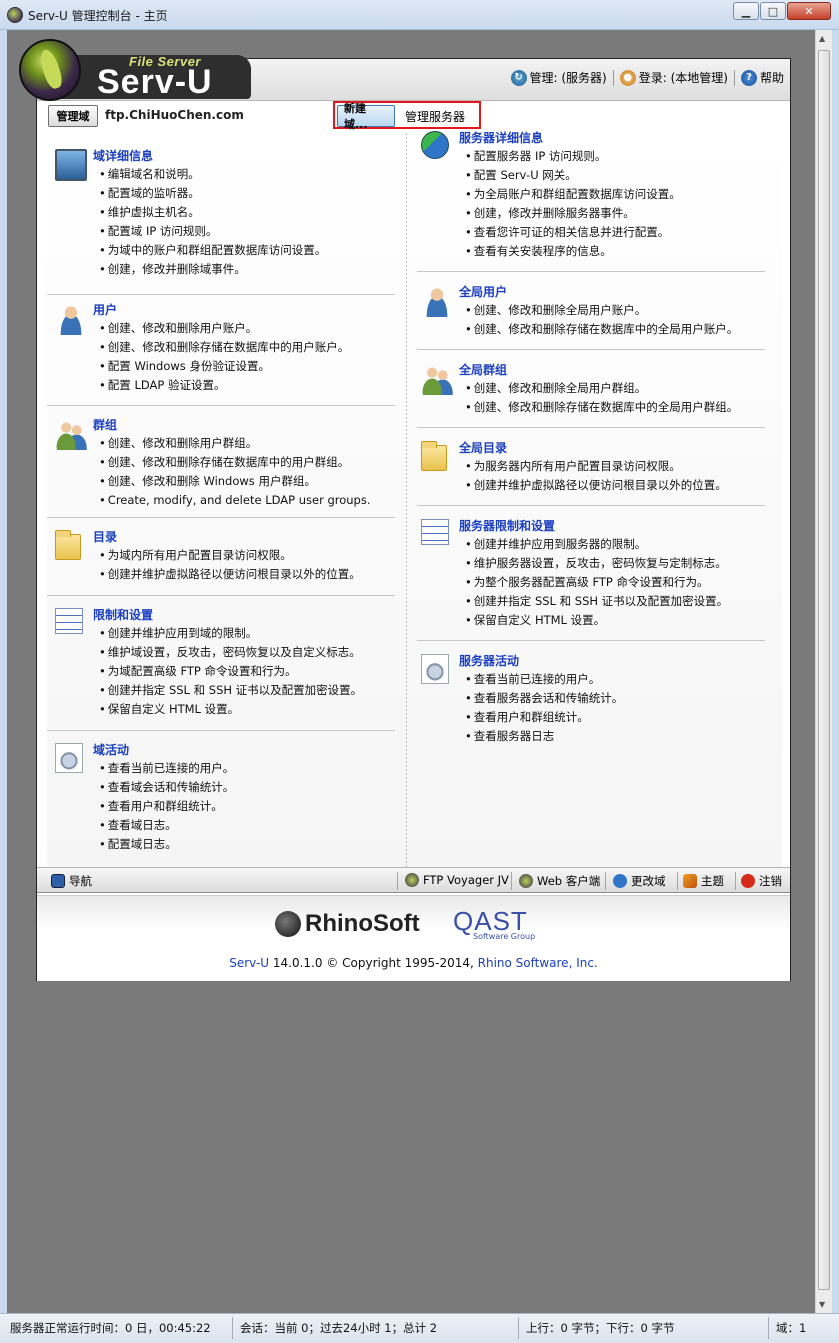  Describe the element at coordinates (602, 329) in the screenshot. I see `list-item: 创建、修改和删除存储在数据库中的全局用户账户。` at that location.